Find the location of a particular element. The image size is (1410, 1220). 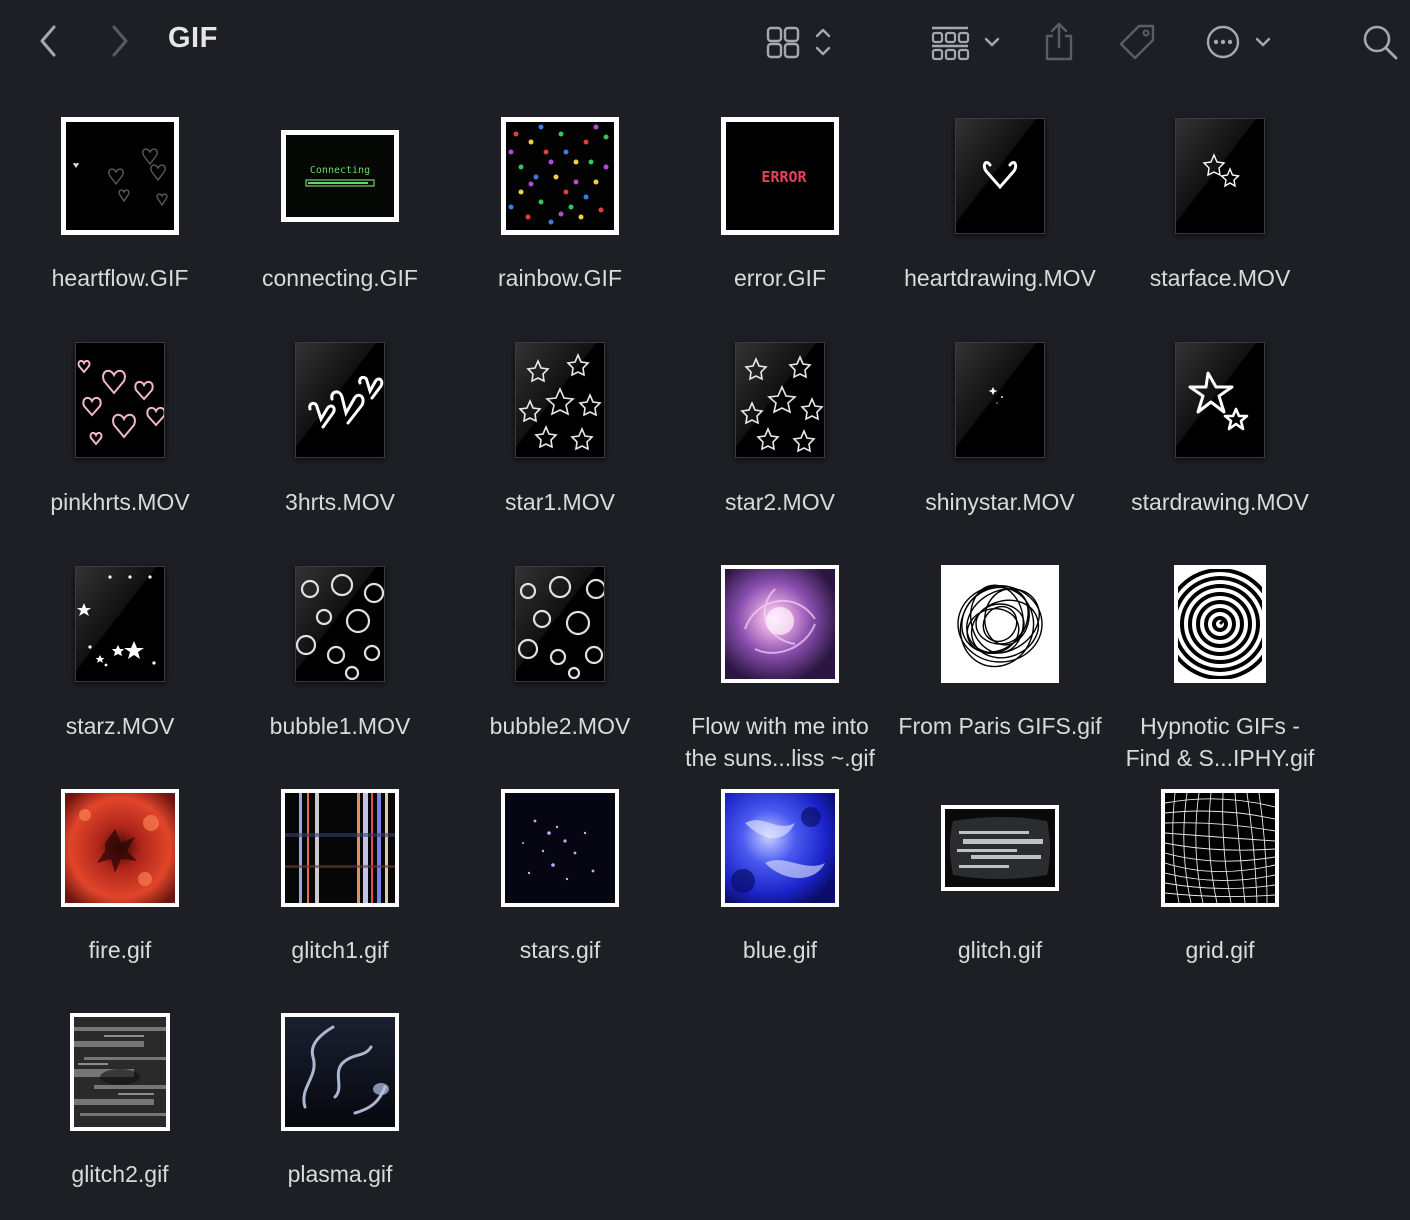

file-item: heartdrawing.MOV is located at coordinates (1000, 218).